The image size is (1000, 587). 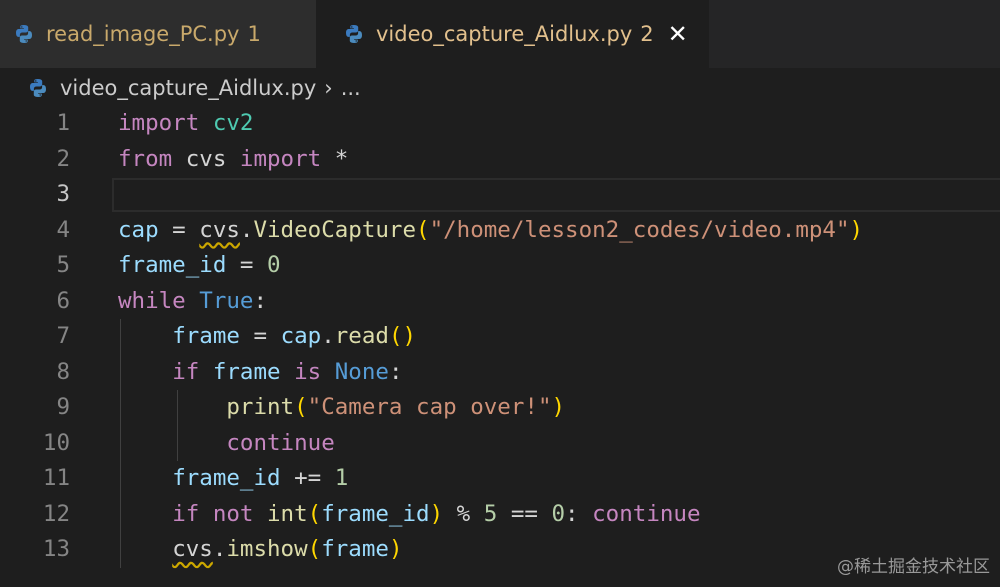 I want to click on code-line: 10 continue, so click(x=500, y=444).